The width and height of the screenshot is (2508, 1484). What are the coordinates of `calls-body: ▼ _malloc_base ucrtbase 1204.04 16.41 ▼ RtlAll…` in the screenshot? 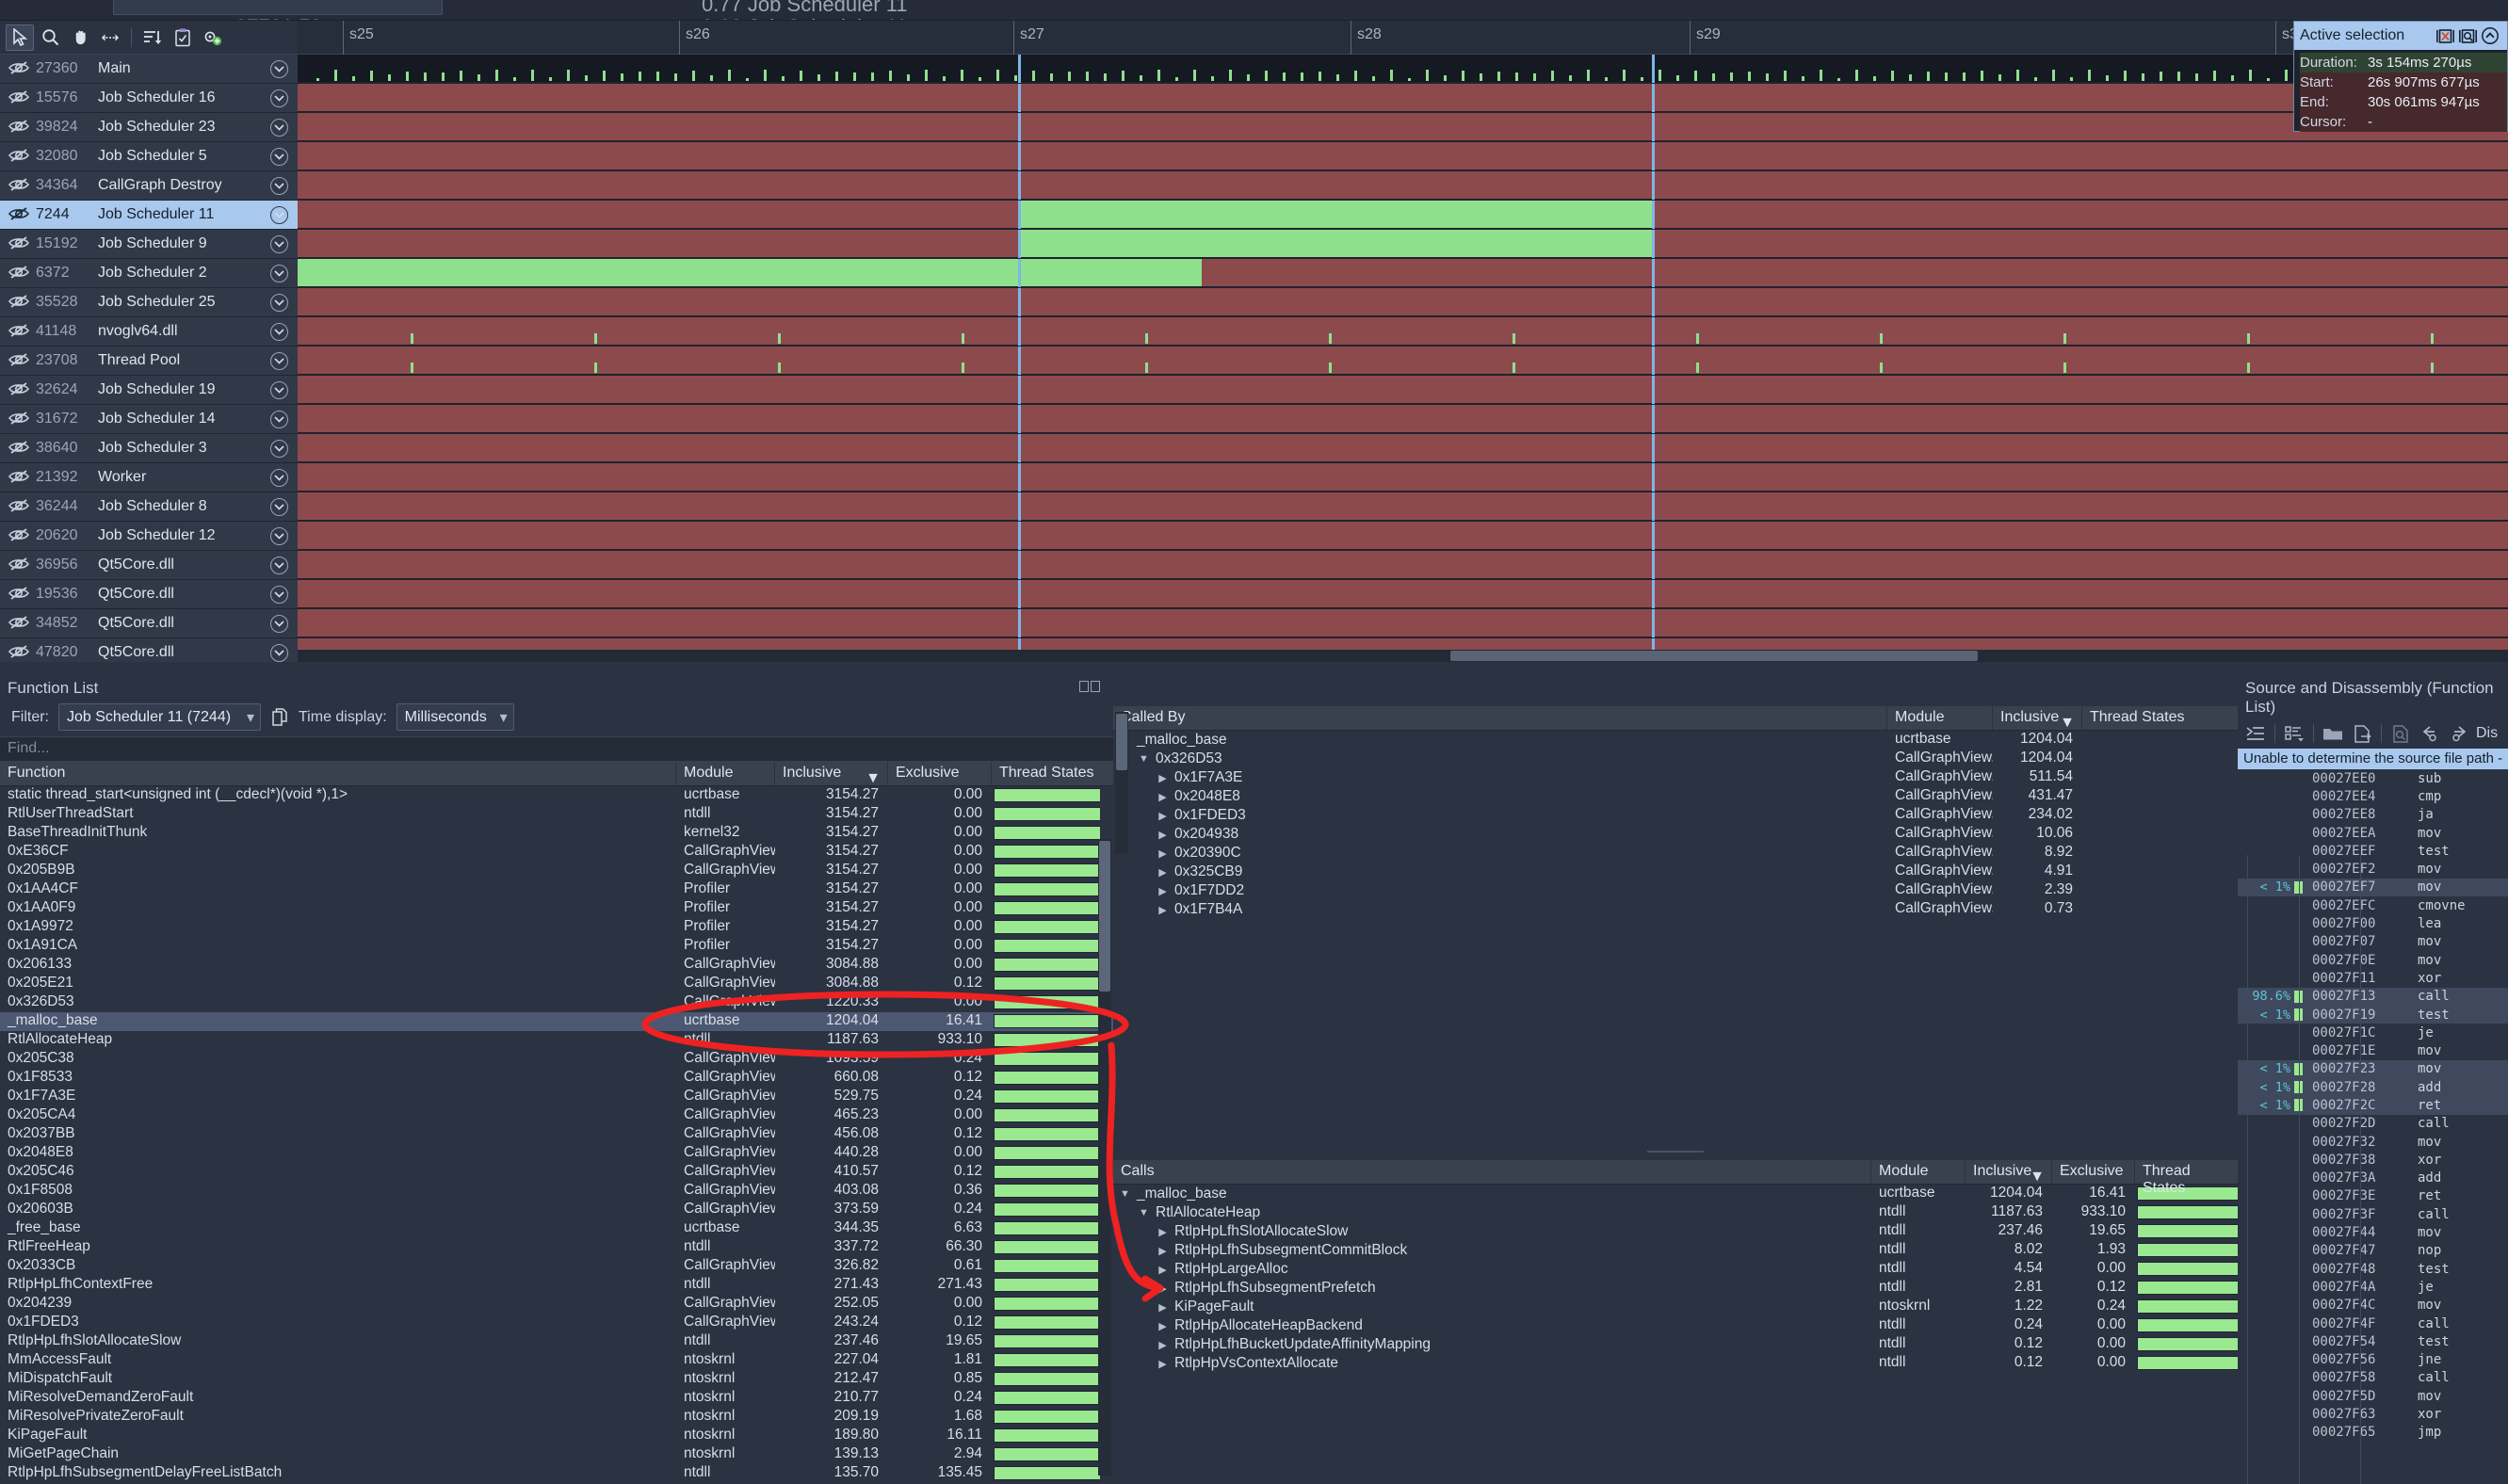 It's located at (1675, 1279).